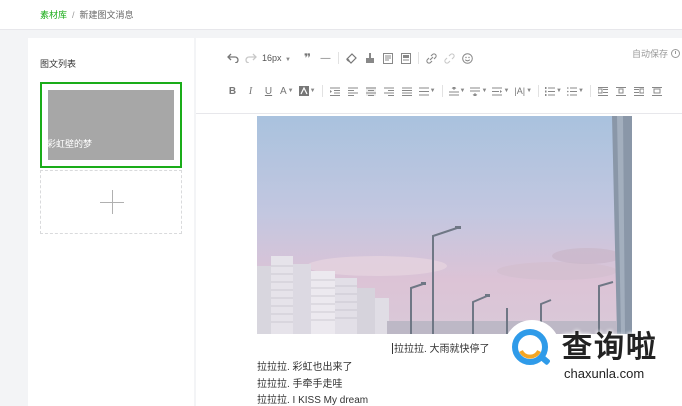  What do you see at coordinates (387, 58) in the screenshot?
I see `template-icon` at bounding box center [387, 58].